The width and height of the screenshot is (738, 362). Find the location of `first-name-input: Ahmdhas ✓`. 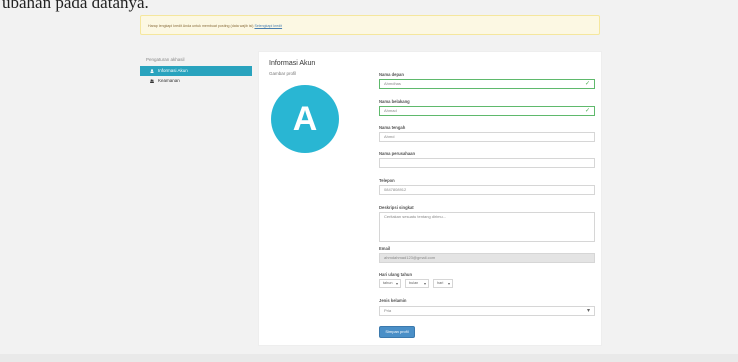

first-name-input: Ahmdhas ✓ is located at coordinates (487, 84).